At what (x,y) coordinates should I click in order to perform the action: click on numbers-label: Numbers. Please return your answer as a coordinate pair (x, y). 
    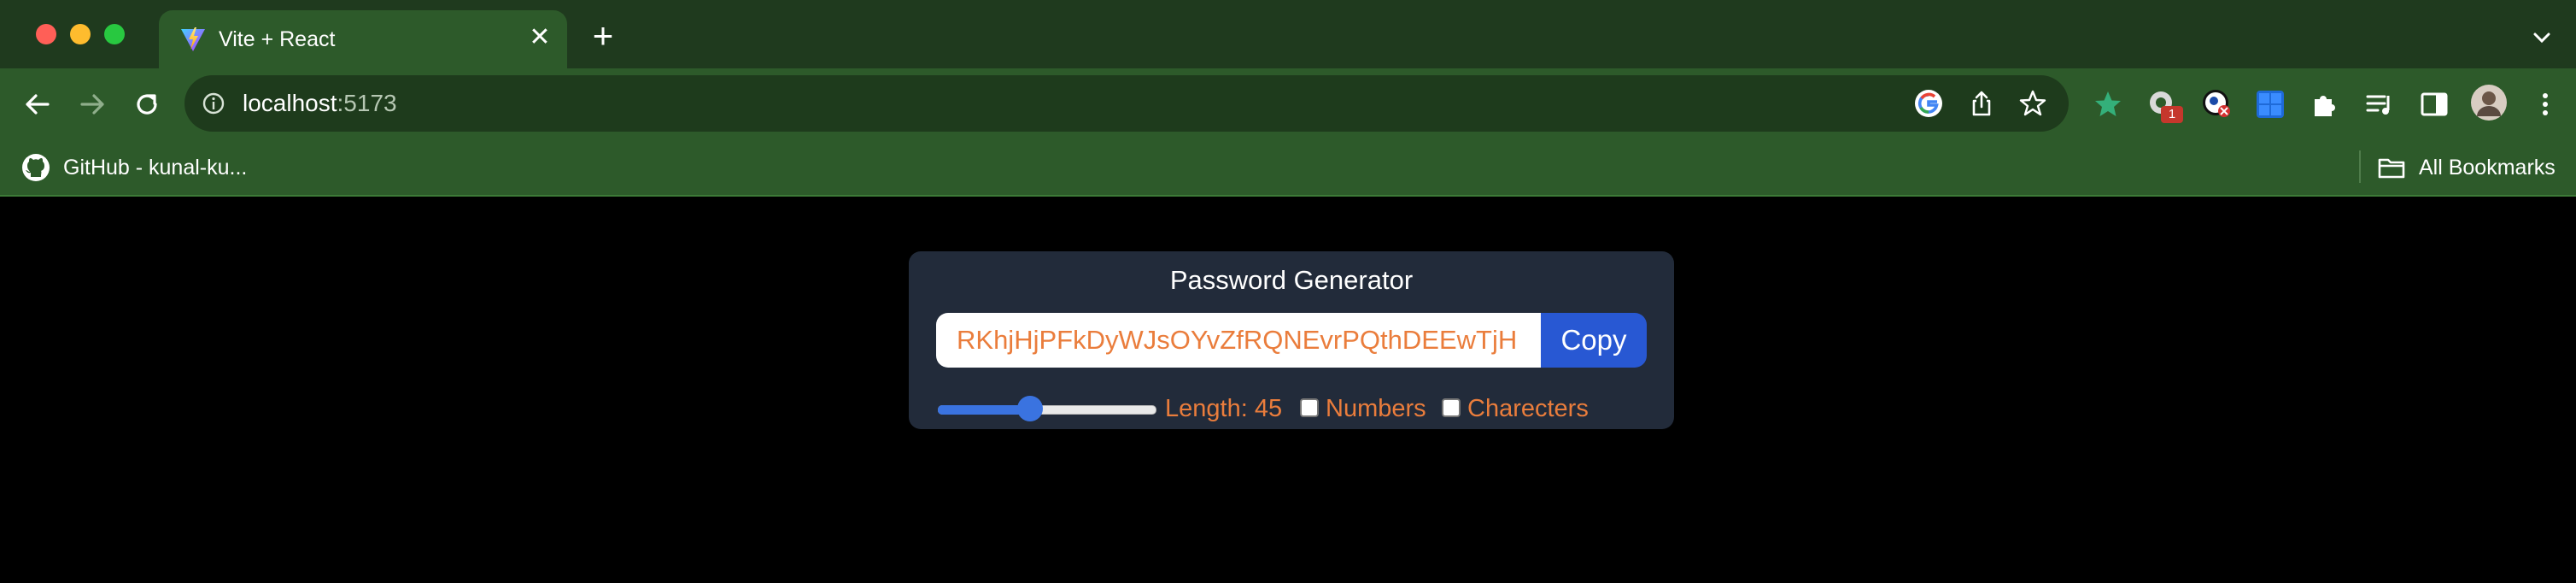
    Looking at the image, I should click on (1376, 408).